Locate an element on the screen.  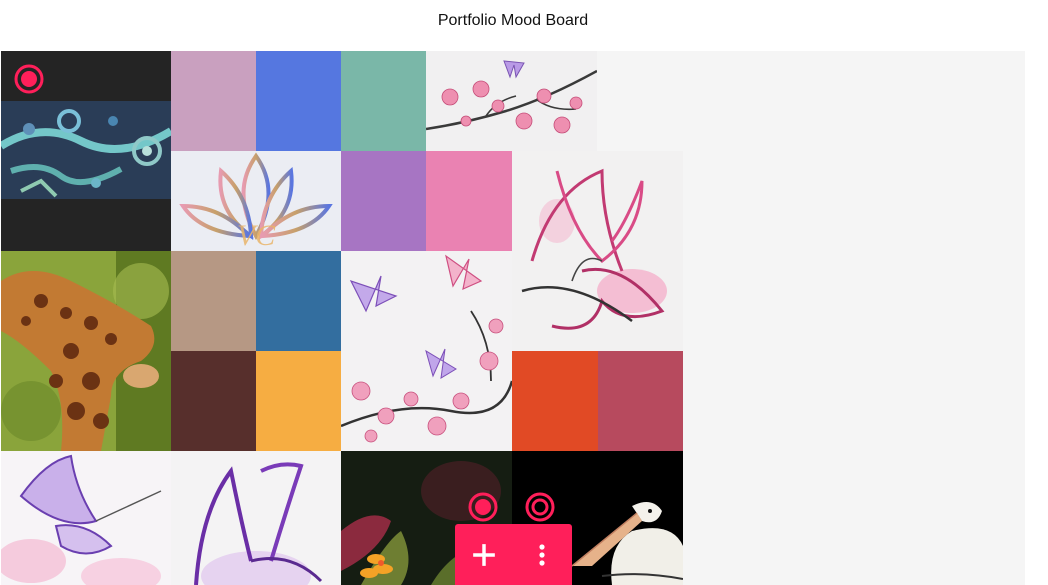
red-orange-swatch is located at coordinates (555, 401).